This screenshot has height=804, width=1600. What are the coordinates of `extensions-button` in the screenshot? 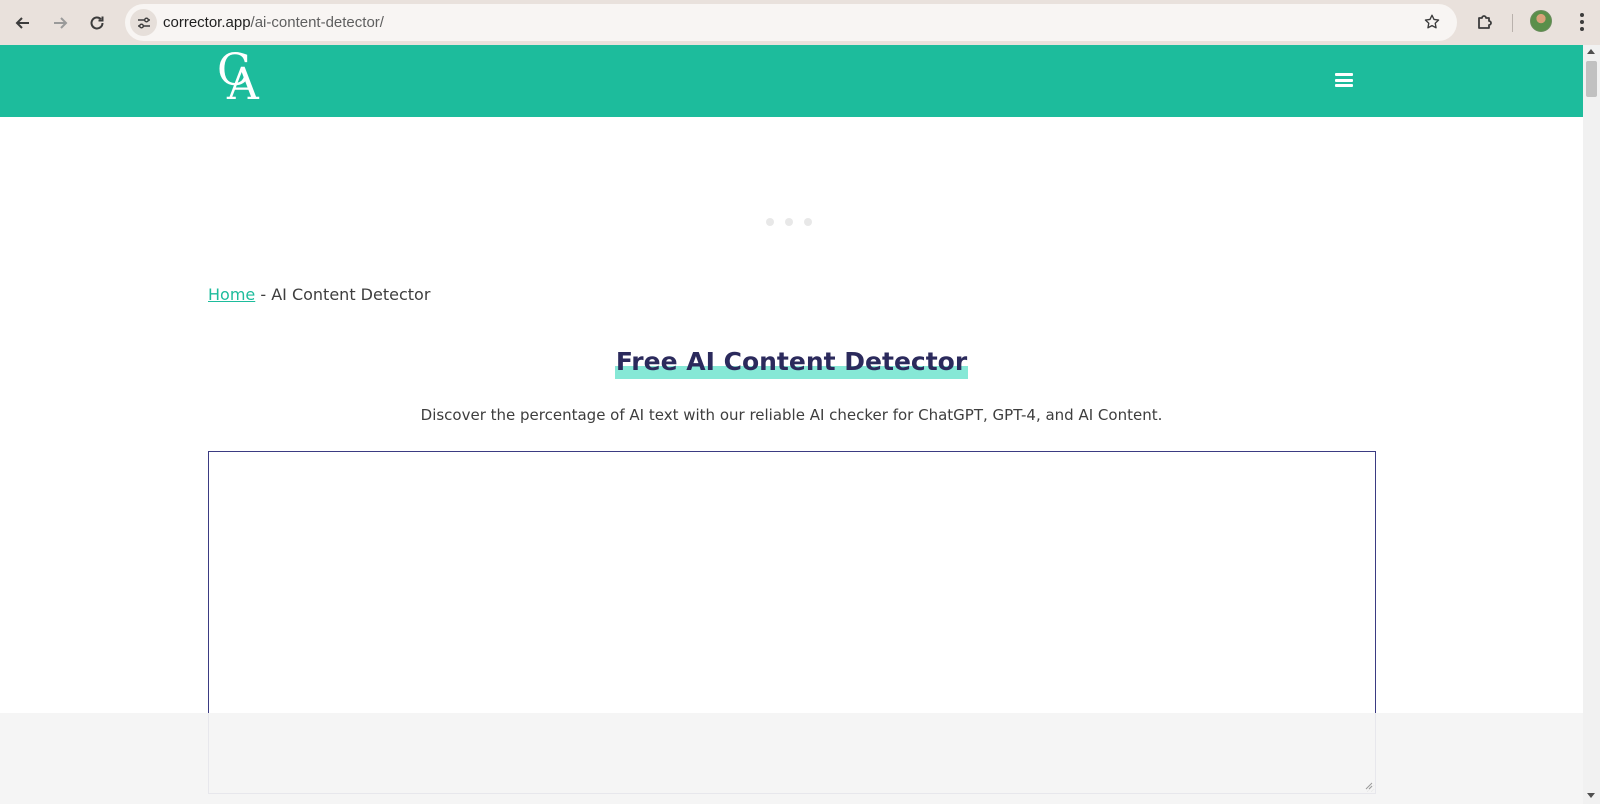 It's located at (1485, 22).